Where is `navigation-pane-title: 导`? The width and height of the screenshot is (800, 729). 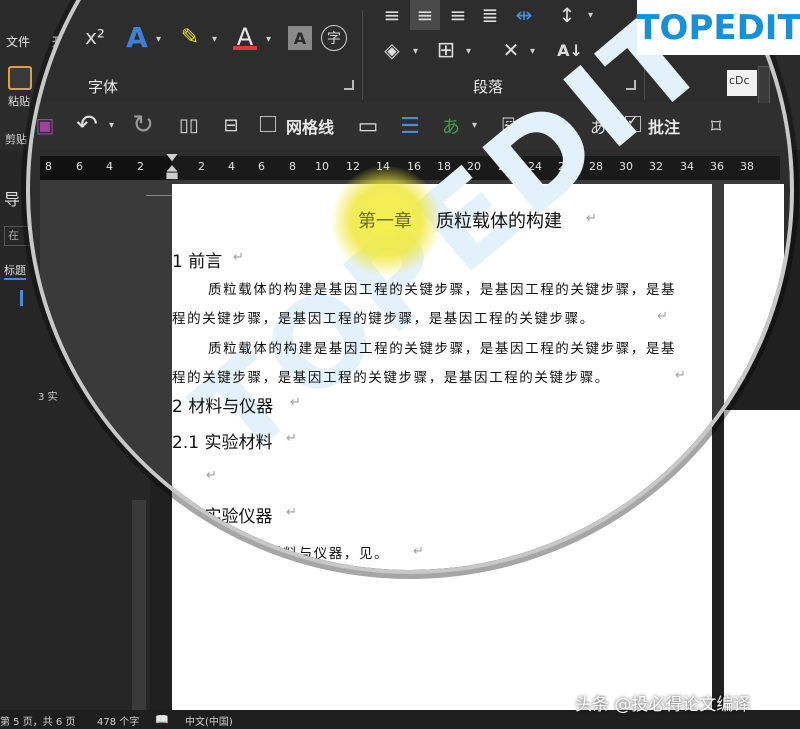 navigation-pane-title: 导 is located at coordinates (12, 199).